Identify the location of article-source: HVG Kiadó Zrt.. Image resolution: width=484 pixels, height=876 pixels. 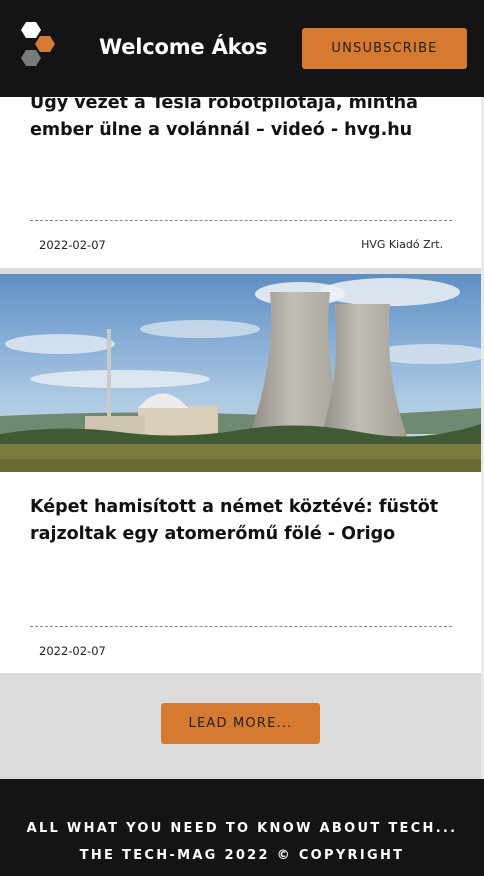
(402, 244).